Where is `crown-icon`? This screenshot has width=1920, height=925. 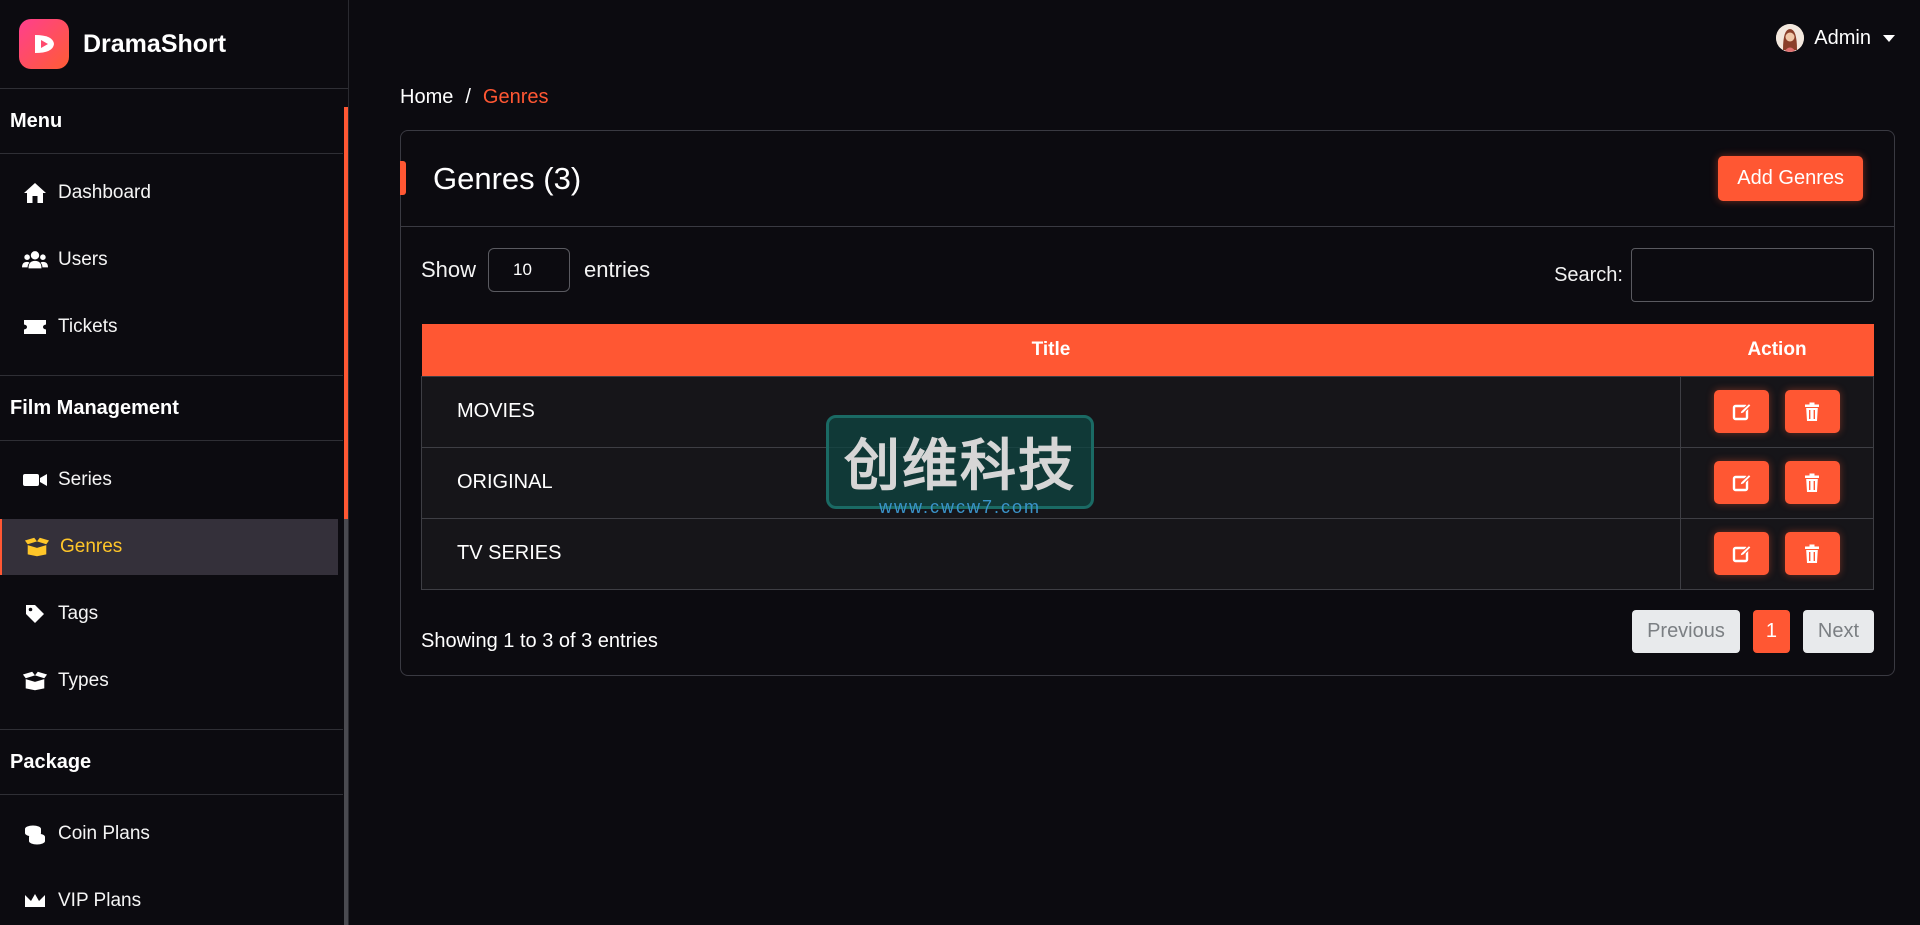
crown-icon is located at coordinates (35, 901).